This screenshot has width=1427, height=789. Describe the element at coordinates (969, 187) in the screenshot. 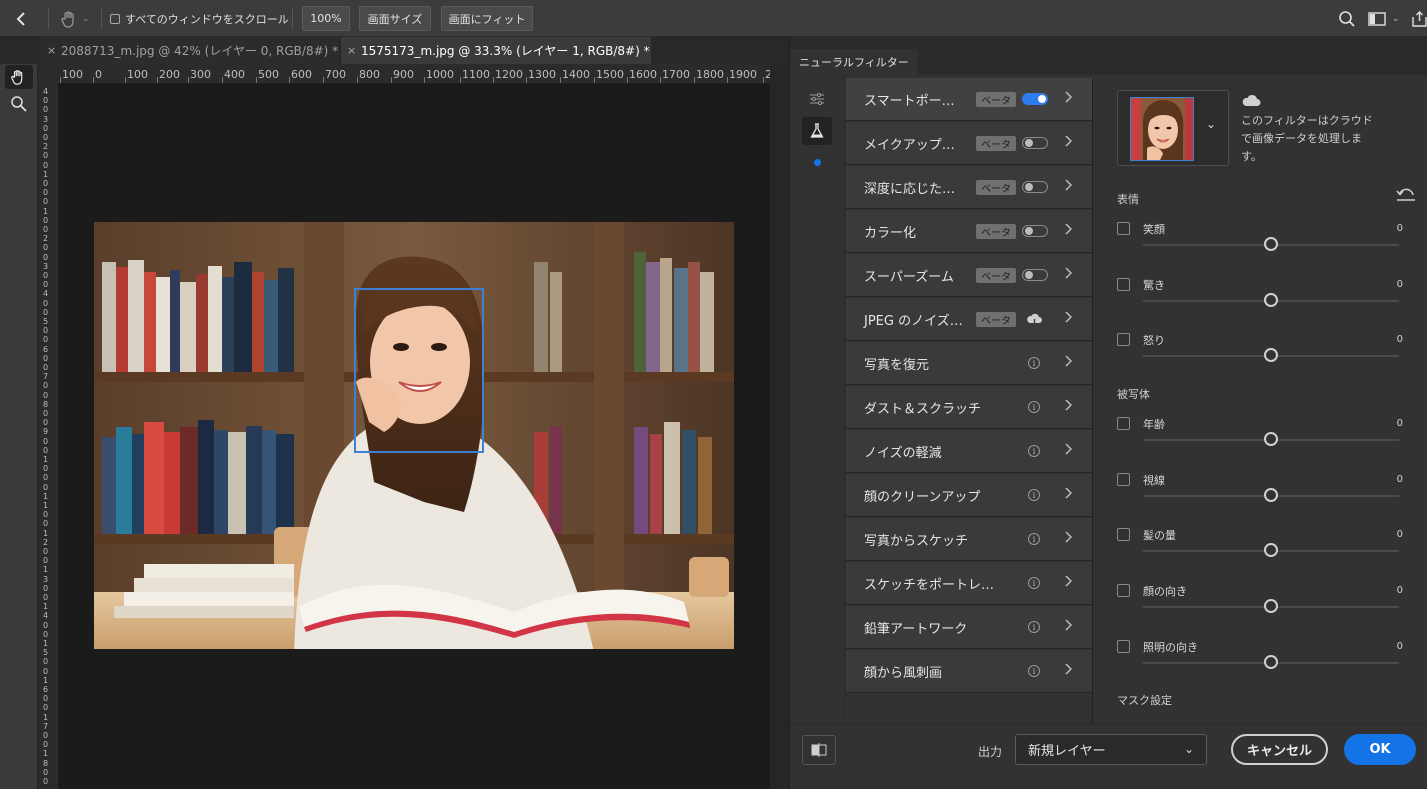

I see `filter-row: 深度に応じた… ベータ` at that location.